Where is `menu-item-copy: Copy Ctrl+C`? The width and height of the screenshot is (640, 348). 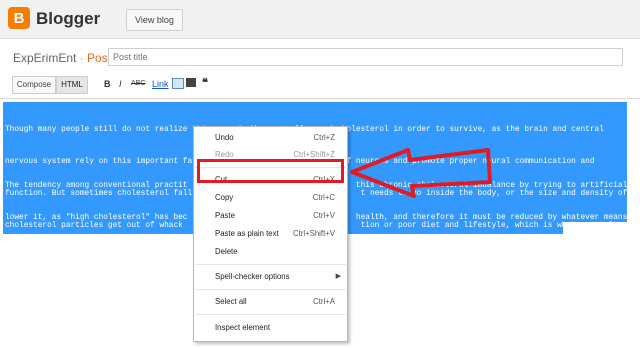 menu-item-copy: Copy Ctrl+C is located at coordinates (270, 198).